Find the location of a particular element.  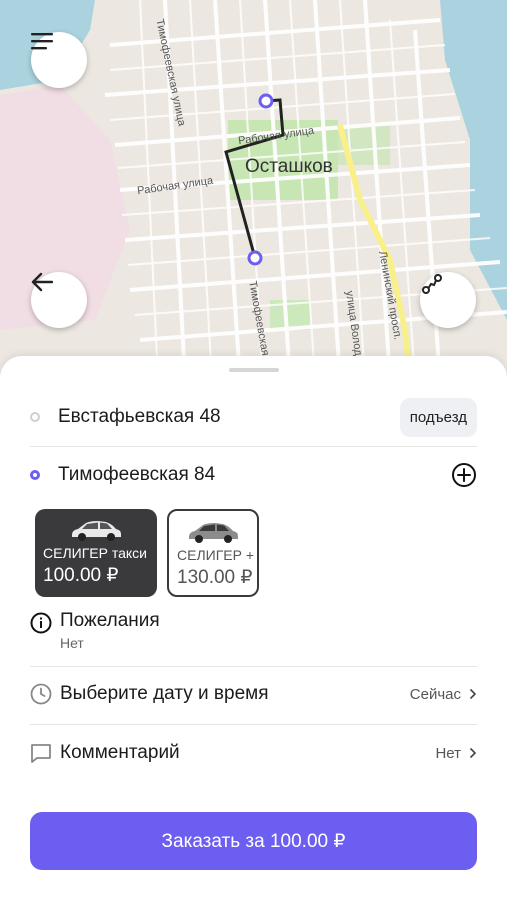

tariff-price: 130.00 ₽ is located at coordinates (215, 577).